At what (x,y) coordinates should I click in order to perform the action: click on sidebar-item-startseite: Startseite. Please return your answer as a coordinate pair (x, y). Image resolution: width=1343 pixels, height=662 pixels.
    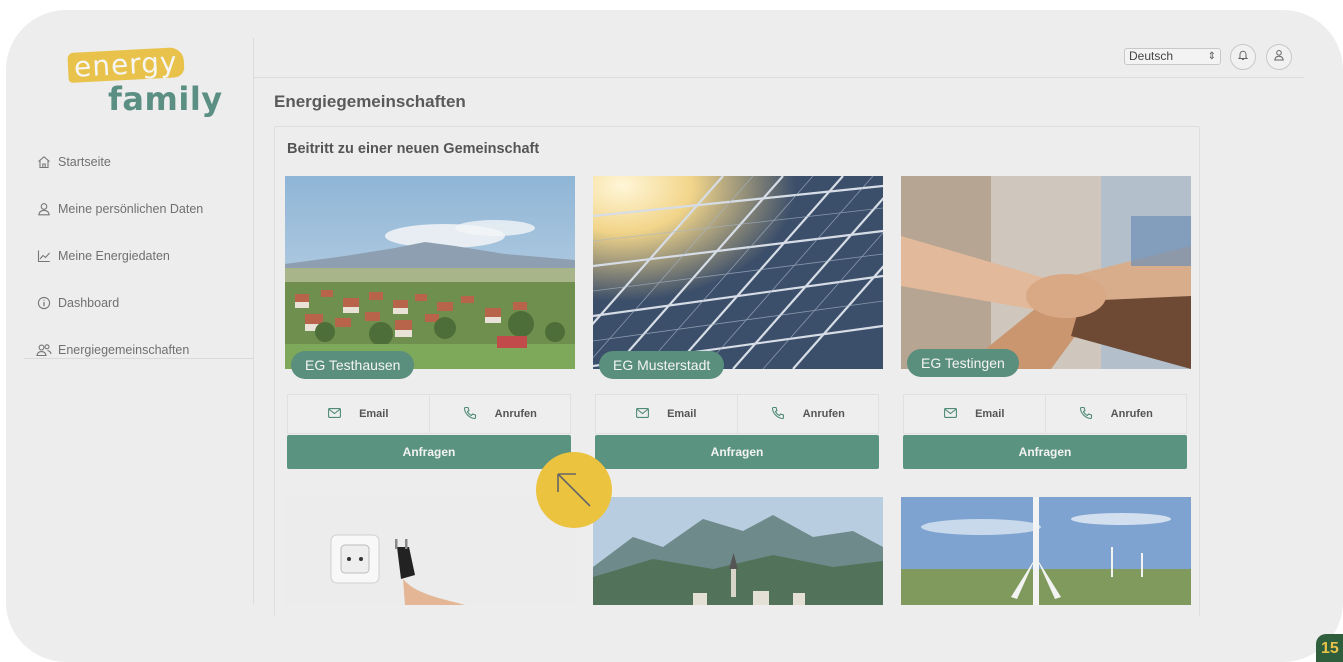
    Looking at the image, I should click on (139, 161).